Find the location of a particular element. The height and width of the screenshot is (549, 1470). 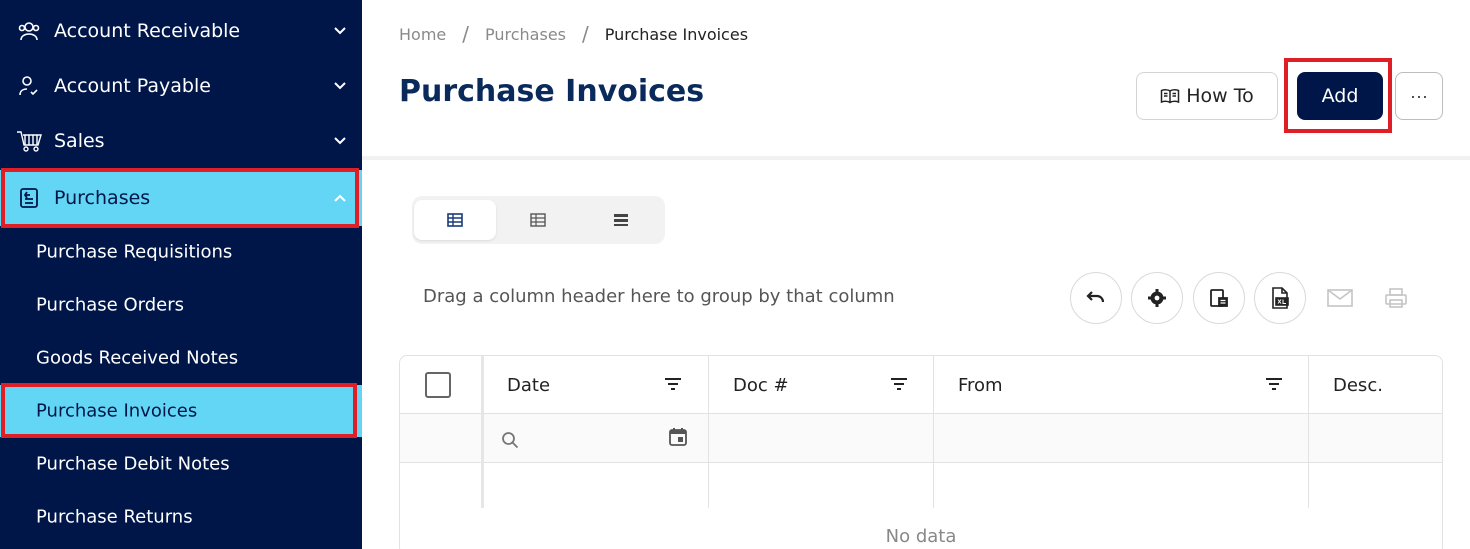

sidebar-item-account-receivable: Account Receivable is located at coordinates (181, 31).